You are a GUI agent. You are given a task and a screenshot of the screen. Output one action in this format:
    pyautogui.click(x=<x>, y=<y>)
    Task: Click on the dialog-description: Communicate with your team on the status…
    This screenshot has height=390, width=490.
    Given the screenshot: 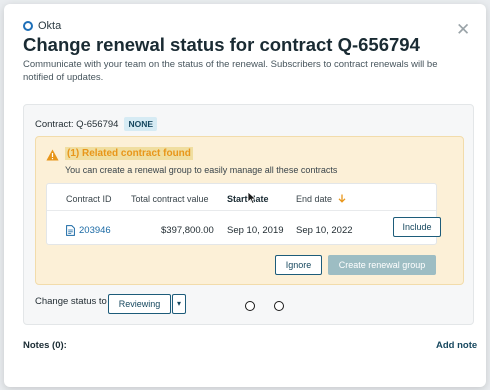 What is the action you would take?
    pyautogui.click(x=230, y=71)
    